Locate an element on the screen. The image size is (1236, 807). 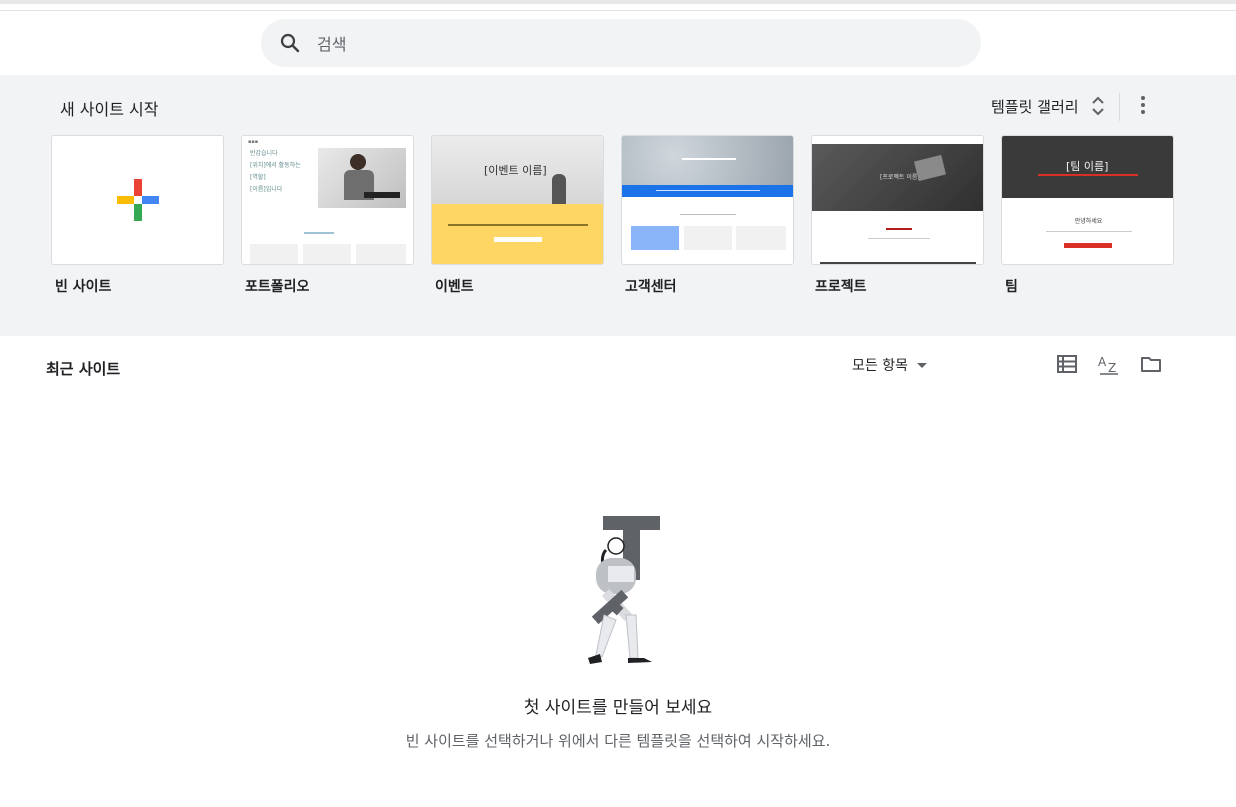
template-project: [프로젝트 이름] is located at coordinates (897, 200).